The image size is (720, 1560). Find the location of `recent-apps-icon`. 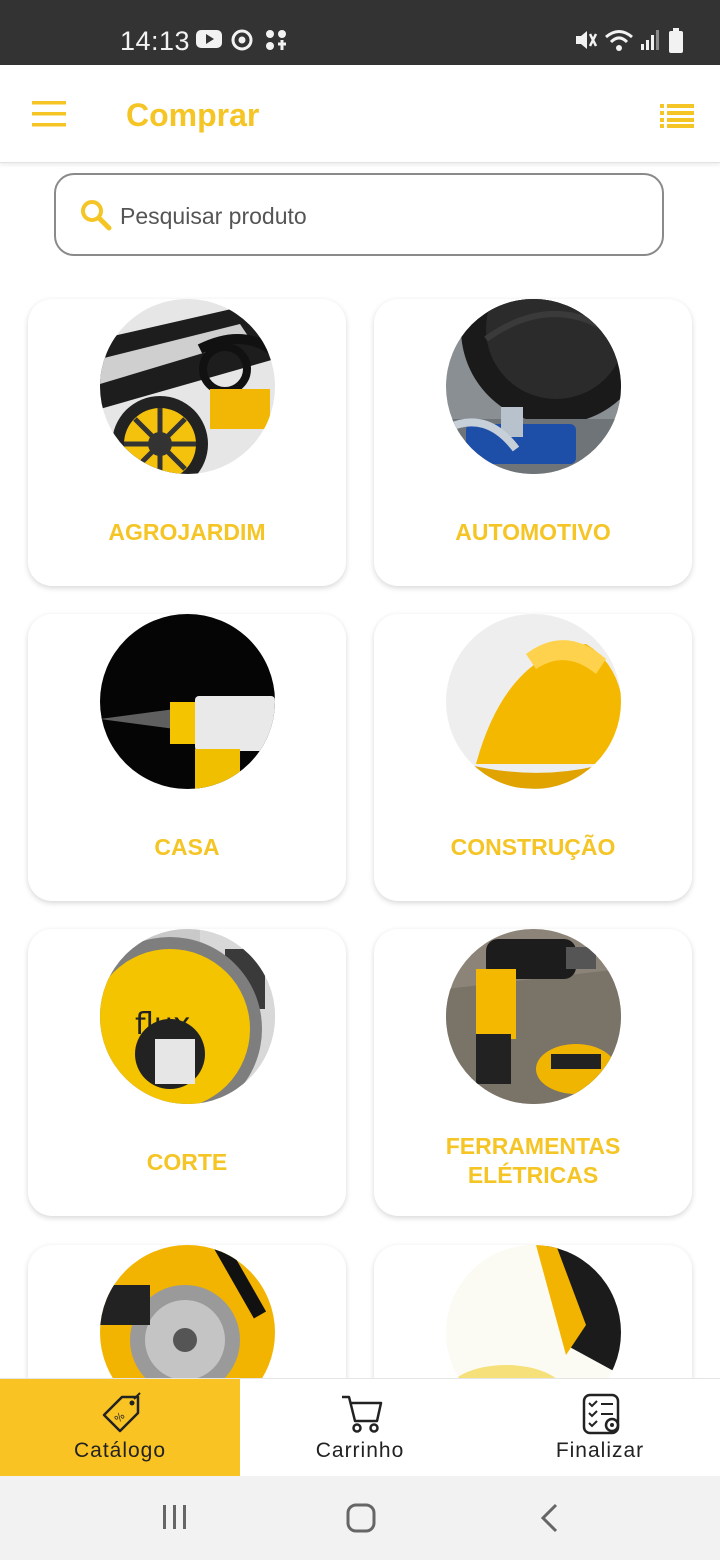

recent-apps-icon is located at coordinates (174, 1517).